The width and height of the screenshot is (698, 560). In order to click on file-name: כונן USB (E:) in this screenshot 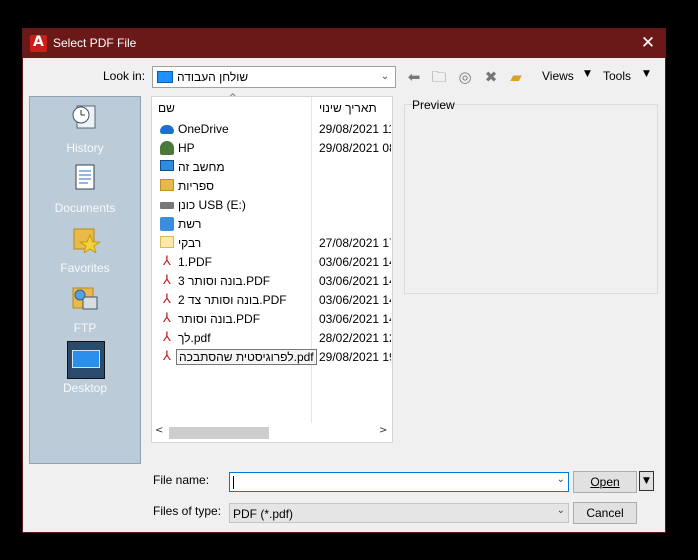, I will do `click(212, 205)`.